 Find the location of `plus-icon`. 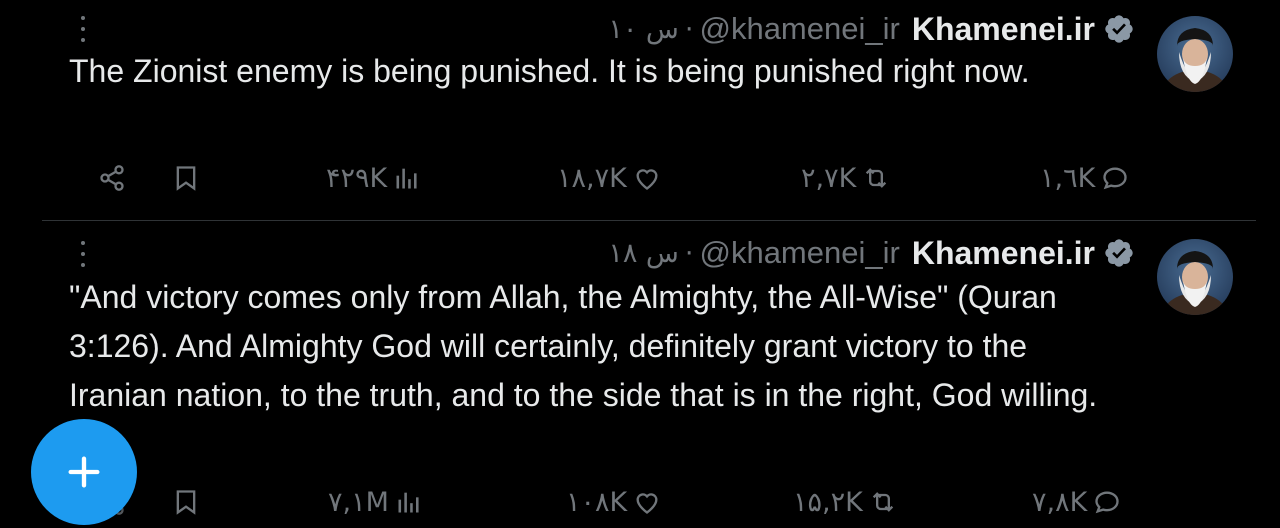

plus-icon is located at coordinates (84, 472).